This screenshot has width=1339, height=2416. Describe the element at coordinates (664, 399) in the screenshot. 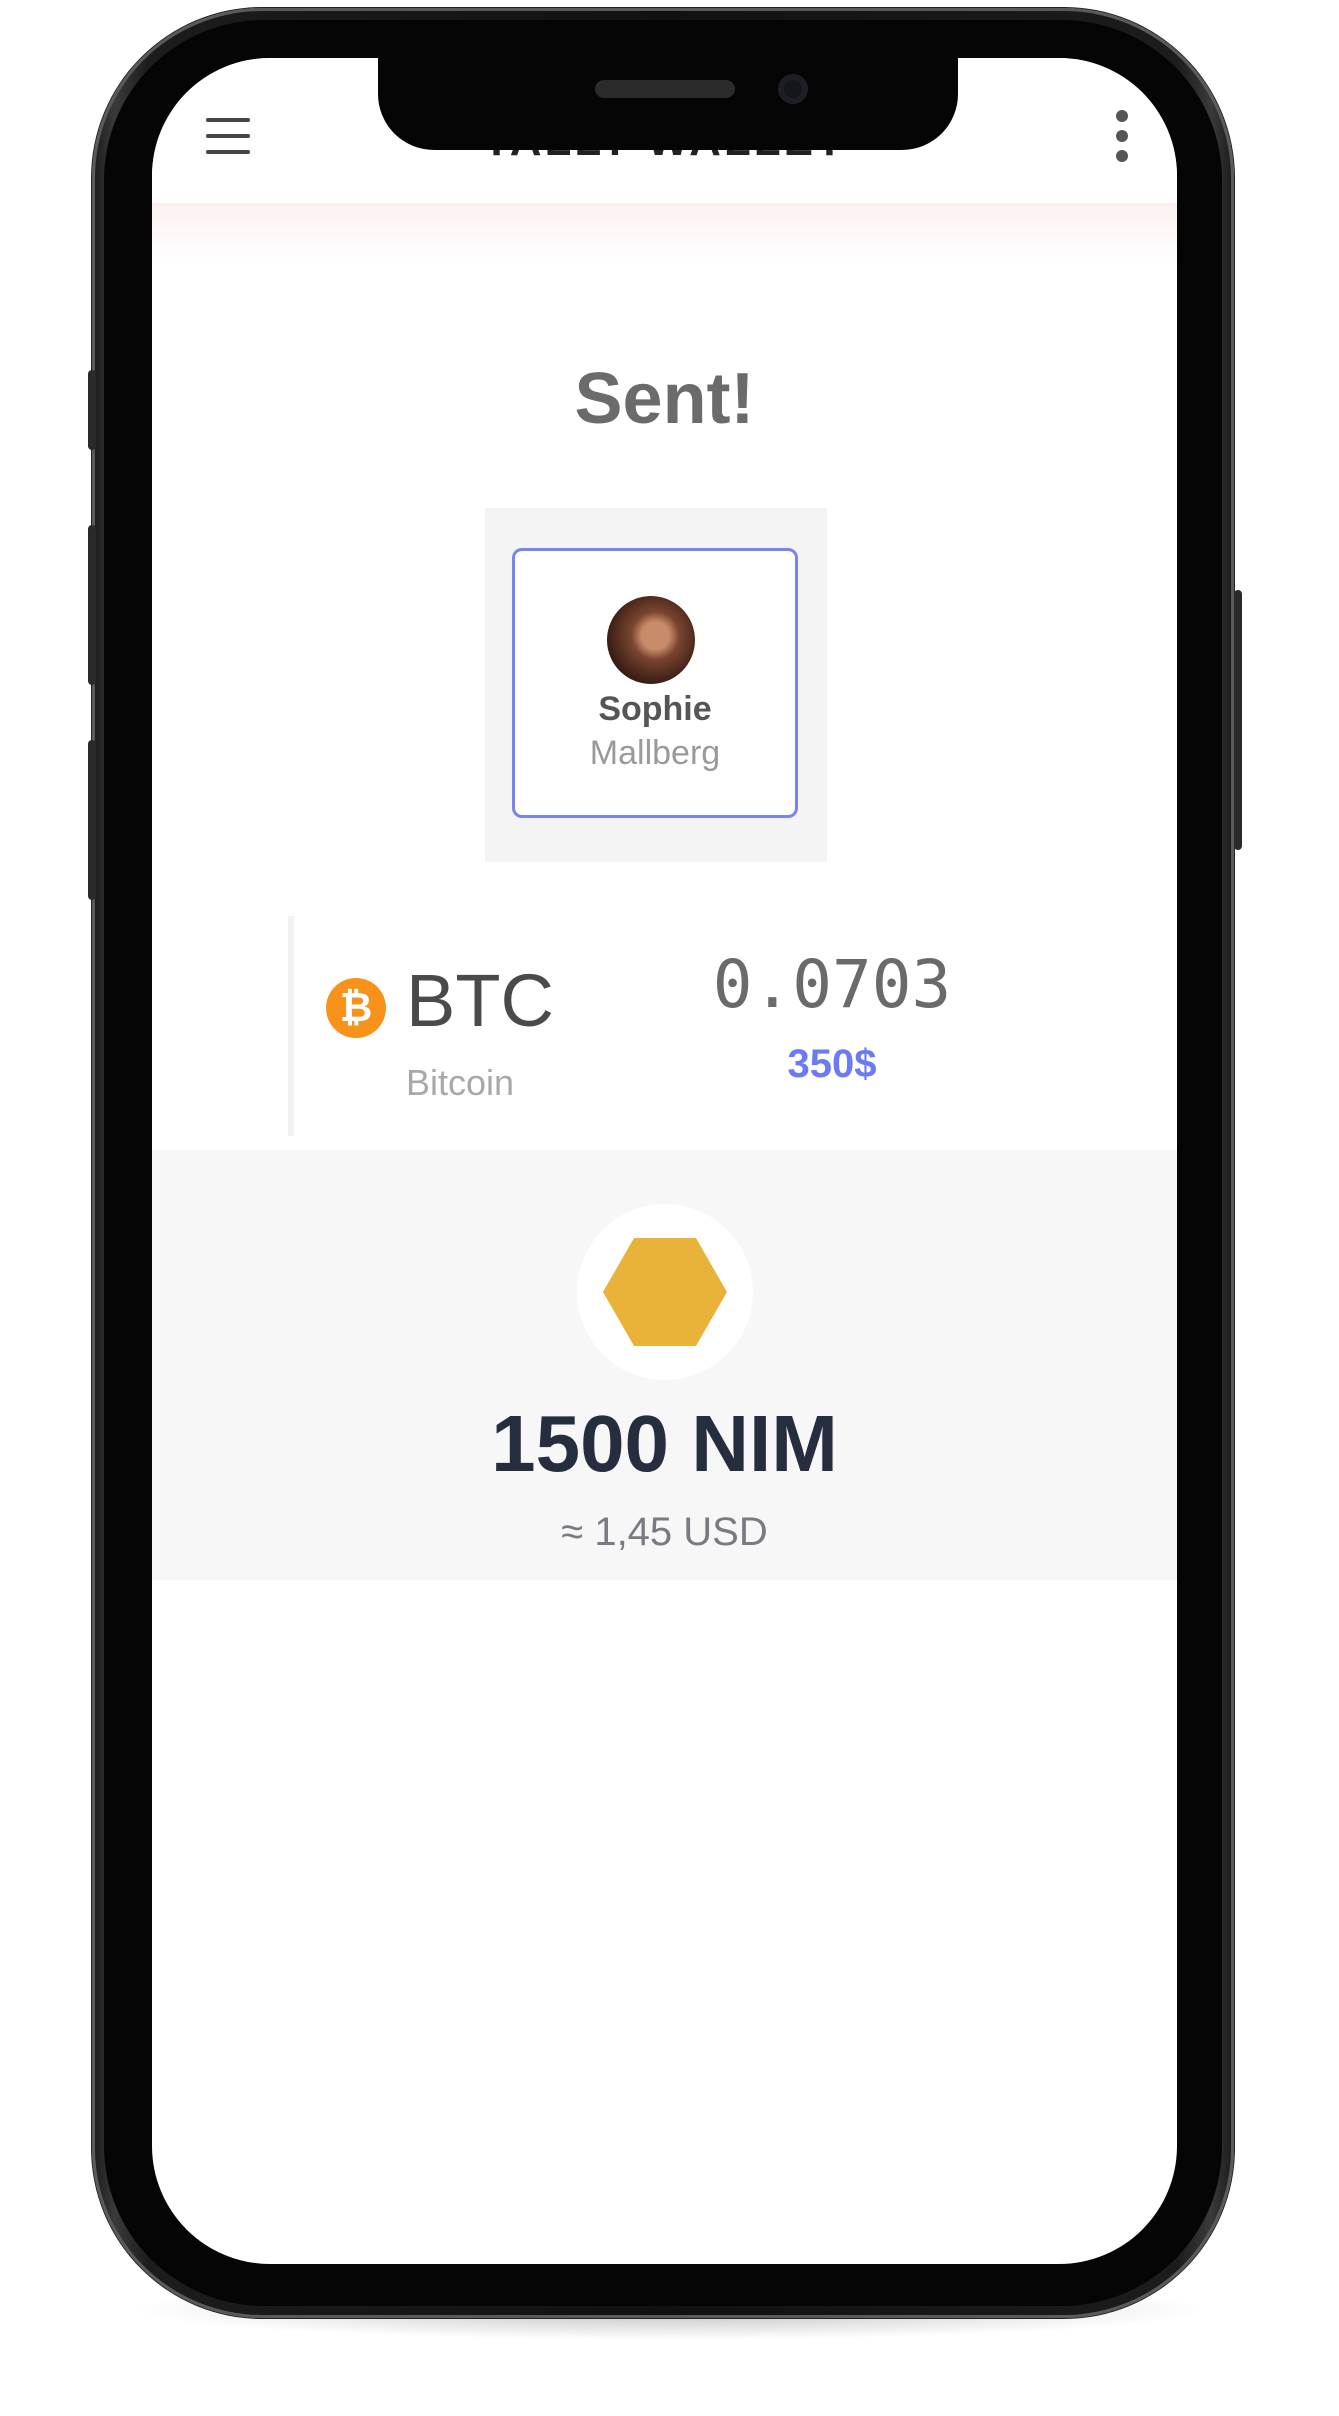

I see `sent-title: Sent!` at that location.